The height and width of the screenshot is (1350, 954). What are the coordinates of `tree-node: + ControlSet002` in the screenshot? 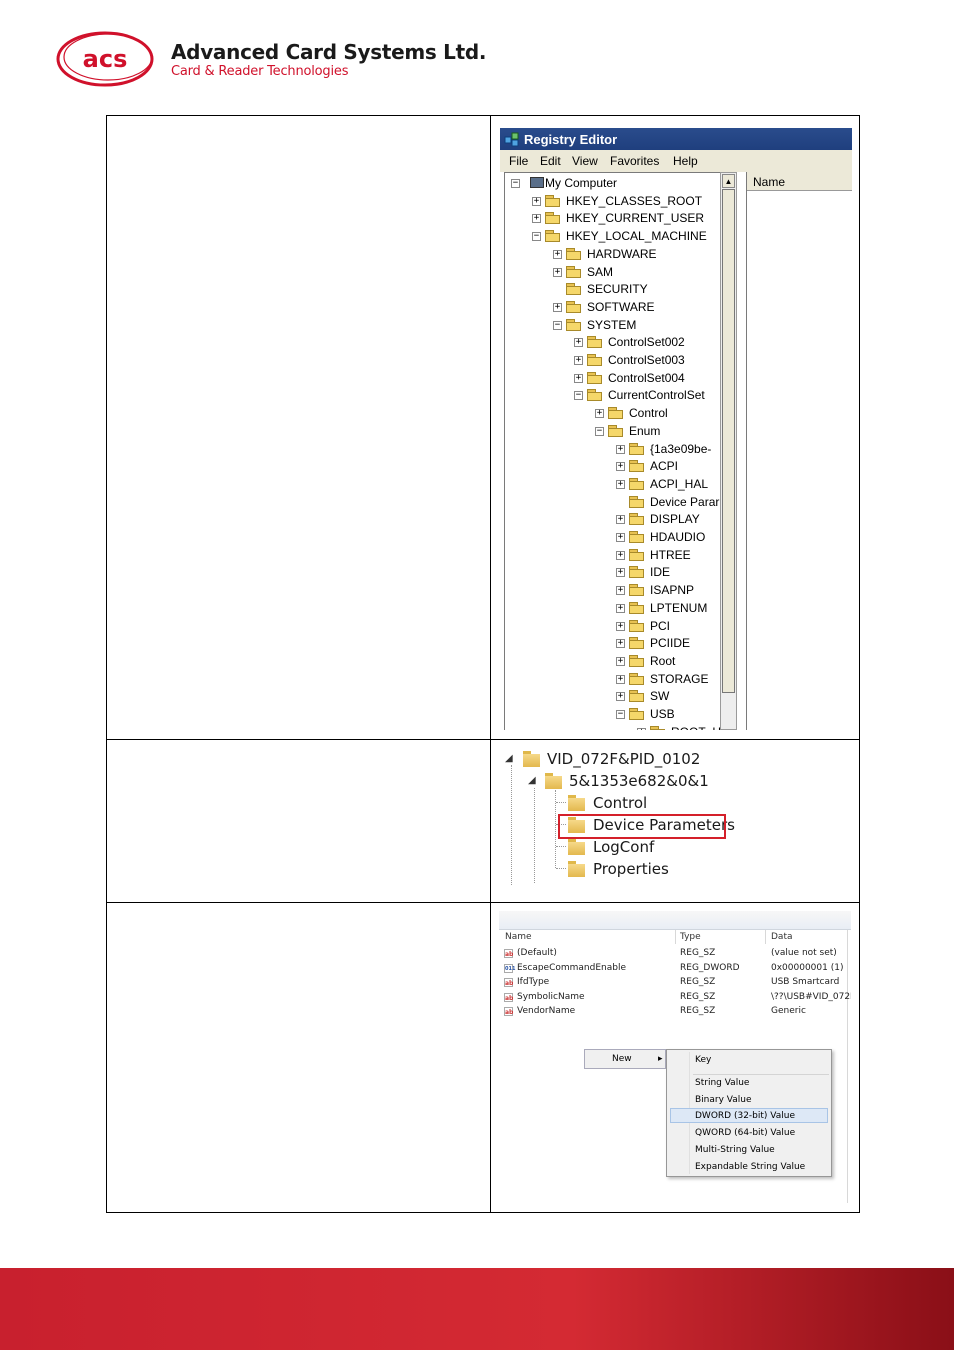 It's located at (613, 342).